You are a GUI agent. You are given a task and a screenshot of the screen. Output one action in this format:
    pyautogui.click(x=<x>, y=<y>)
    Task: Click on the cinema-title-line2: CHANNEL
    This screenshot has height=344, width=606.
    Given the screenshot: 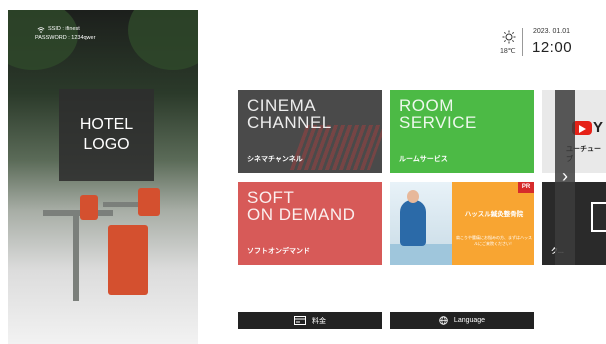 What is the action you would take?
    pyautogui.click(x=289, y=122)
    